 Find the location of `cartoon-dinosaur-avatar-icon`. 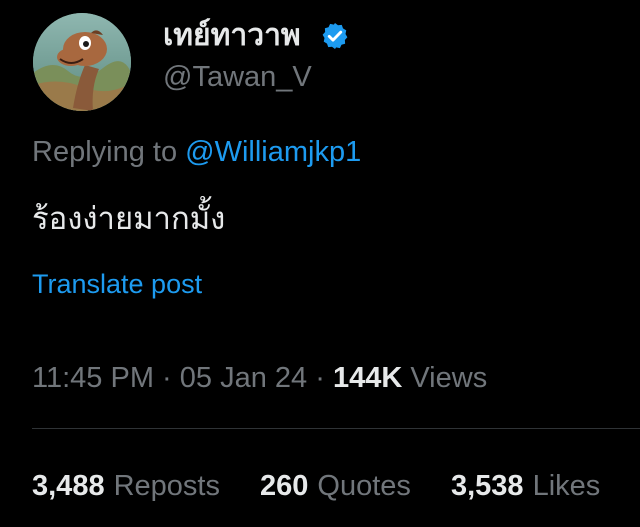

cartoon-dinosaur-avatar-icon is located at coordinates (82, 62).